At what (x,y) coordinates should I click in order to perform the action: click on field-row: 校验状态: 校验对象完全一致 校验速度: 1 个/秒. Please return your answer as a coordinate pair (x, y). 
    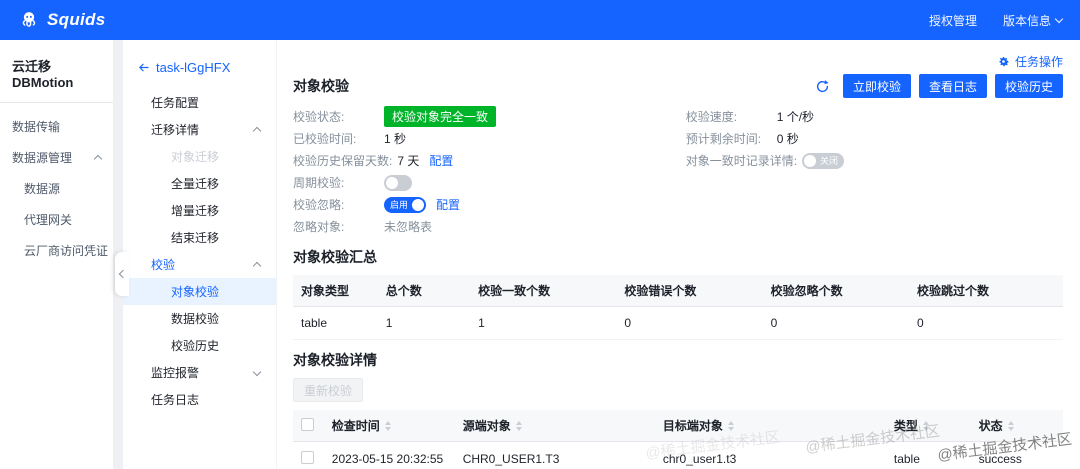
    Looking at the image, I should click on (678, 116).